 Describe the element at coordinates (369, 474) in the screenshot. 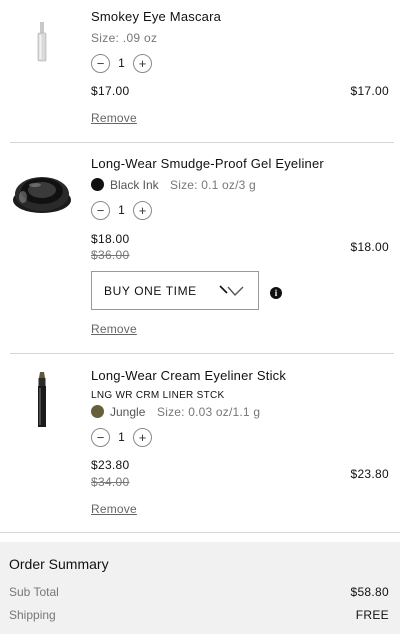

I see `line-total: $23.80` at that location.